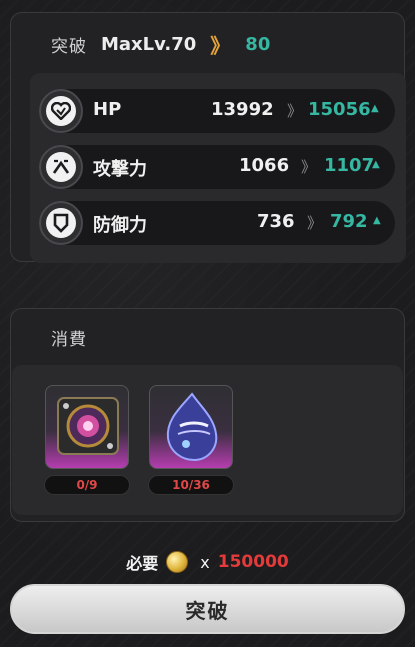 The image size is (415, 647). Describe the element at coordinates (217, 223) in the screenshot. I see `stat-row-defense: 防御力 736 》 792 ▲` at that location.